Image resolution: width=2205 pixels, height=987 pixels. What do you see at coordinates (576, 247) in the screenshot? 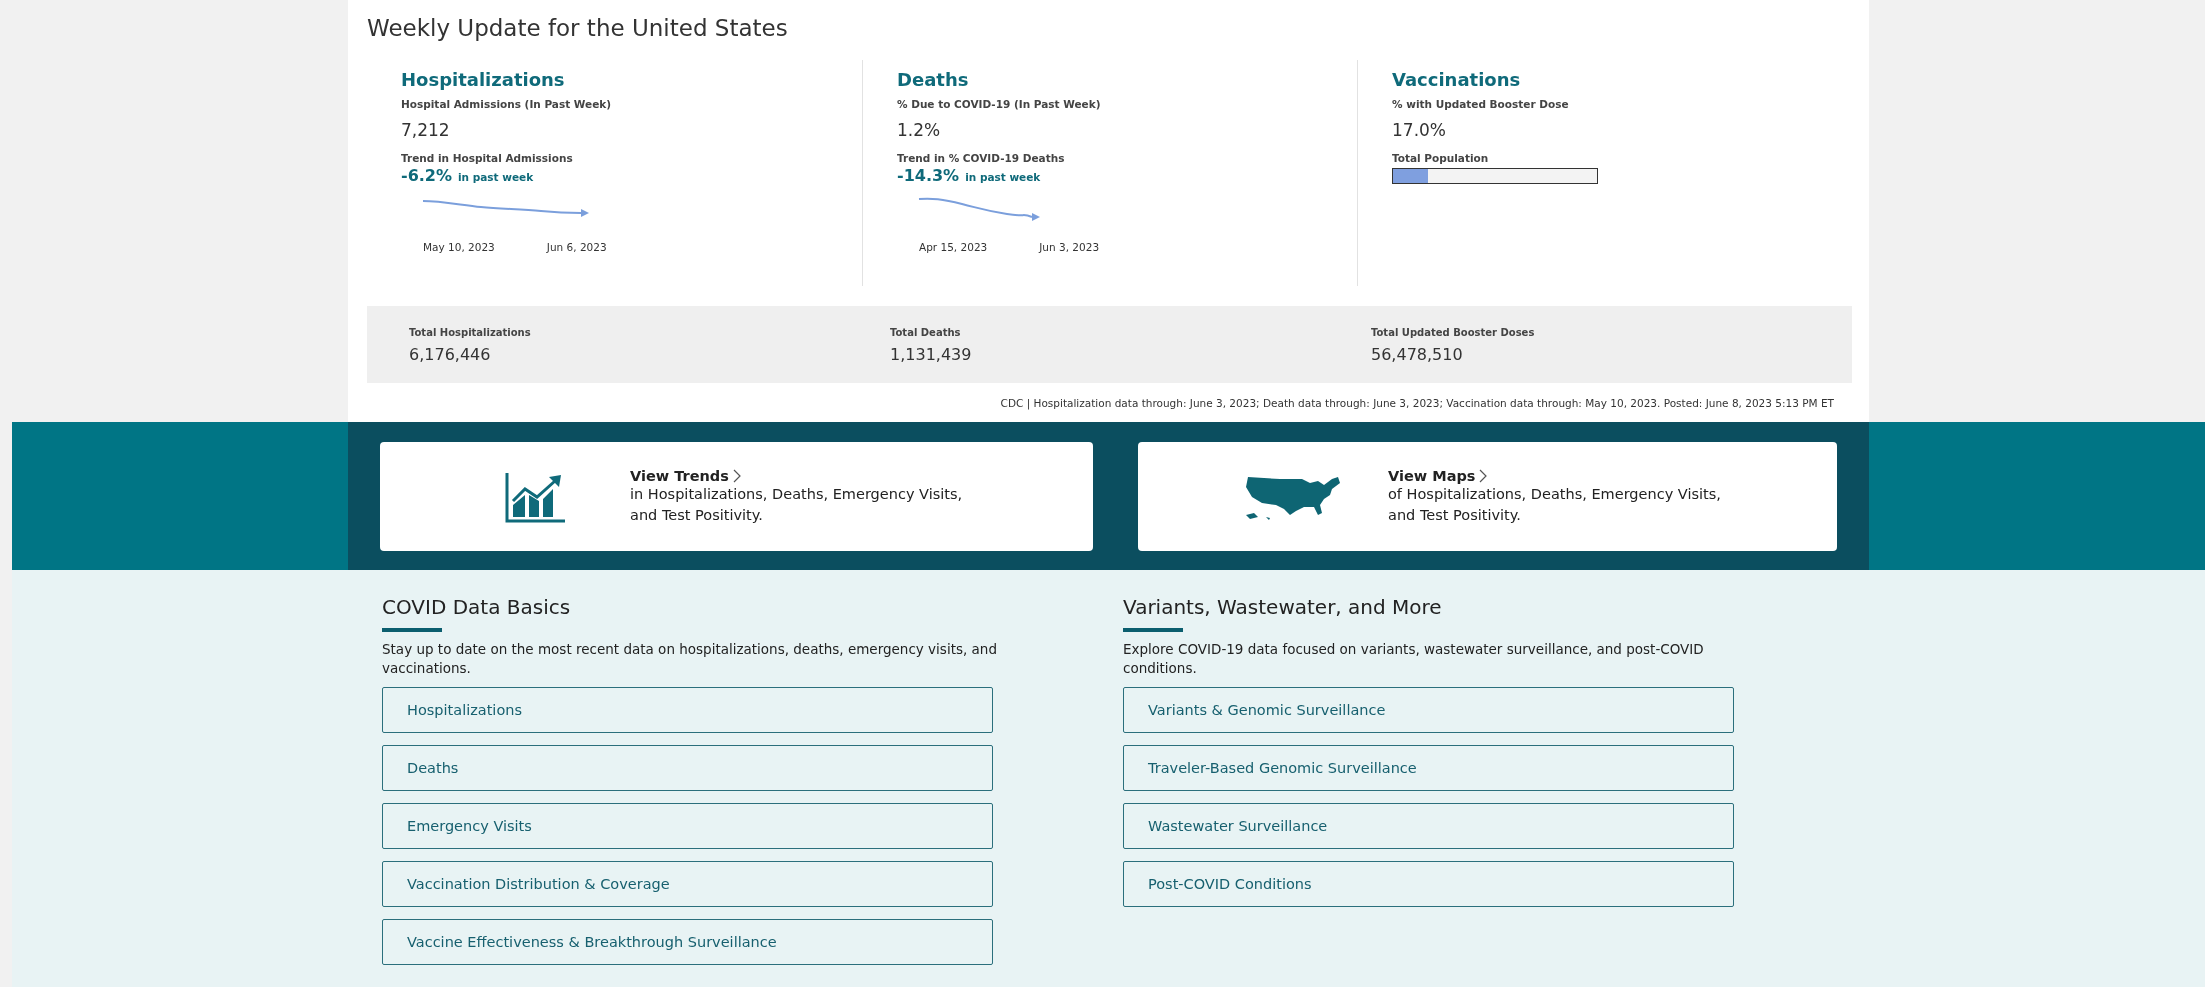
I see `date-label: Jun 6, 2023` at bounding box center [576, 247].